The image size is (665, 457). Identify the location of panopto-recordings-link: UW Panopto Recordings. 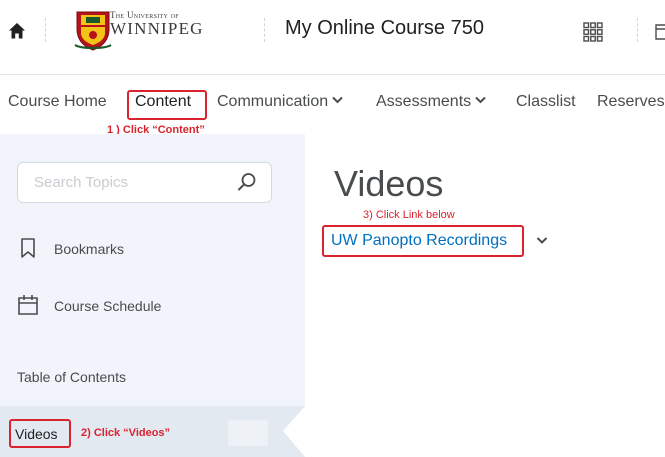
(419, 241).